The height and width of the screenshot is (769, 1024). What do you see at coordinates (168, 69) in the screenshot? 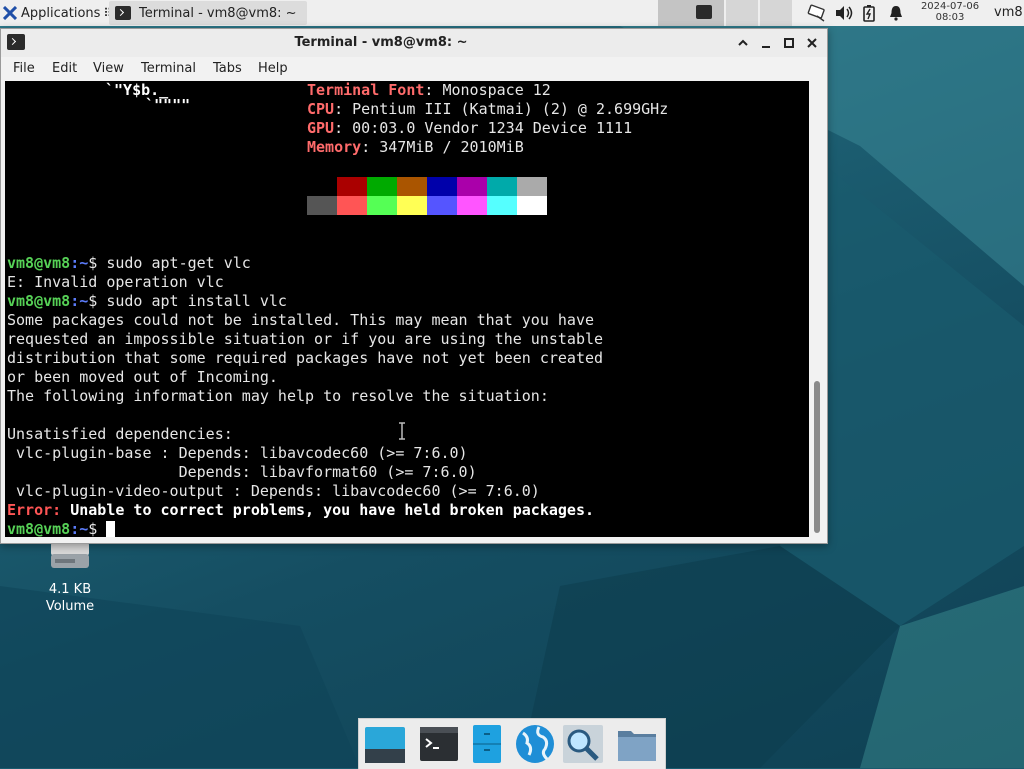
I see `menu-terminal: Terminal` at bounding box center [168, 69].